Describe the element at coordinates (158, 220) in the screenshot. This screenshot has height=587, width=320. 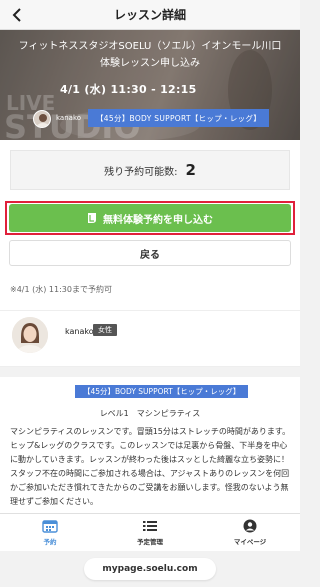
I see `cta-label: 無料体験予約を申し込む` at that location.